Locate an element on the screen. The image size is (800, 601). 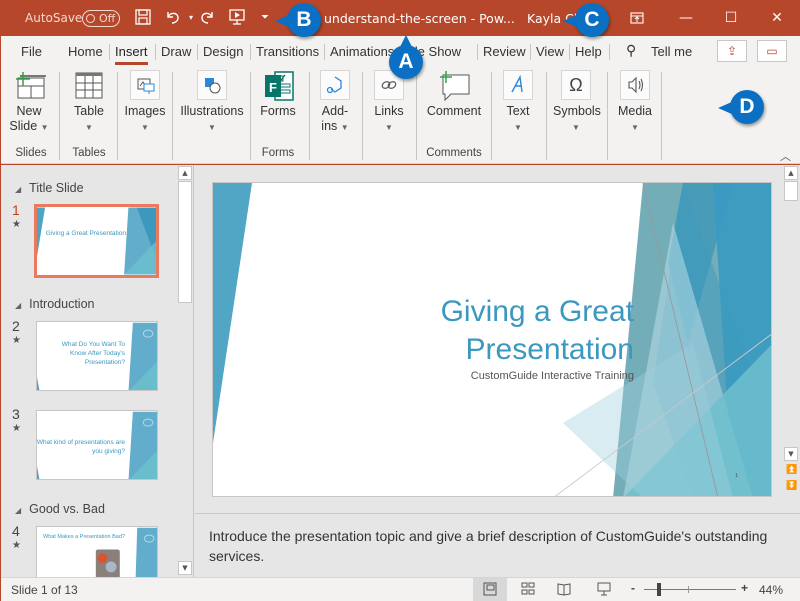
tab-draw: Draw is located at coordinates (176, 51).